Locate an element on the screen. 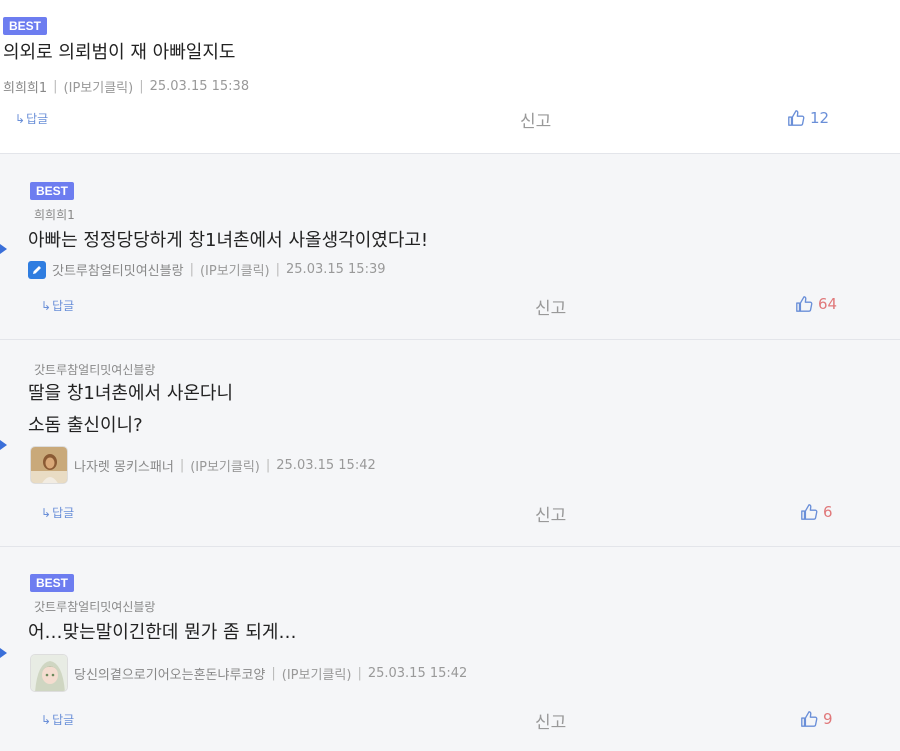  comment-datetime: 25.03.15 15:39 is located at coordinates (336, 269).